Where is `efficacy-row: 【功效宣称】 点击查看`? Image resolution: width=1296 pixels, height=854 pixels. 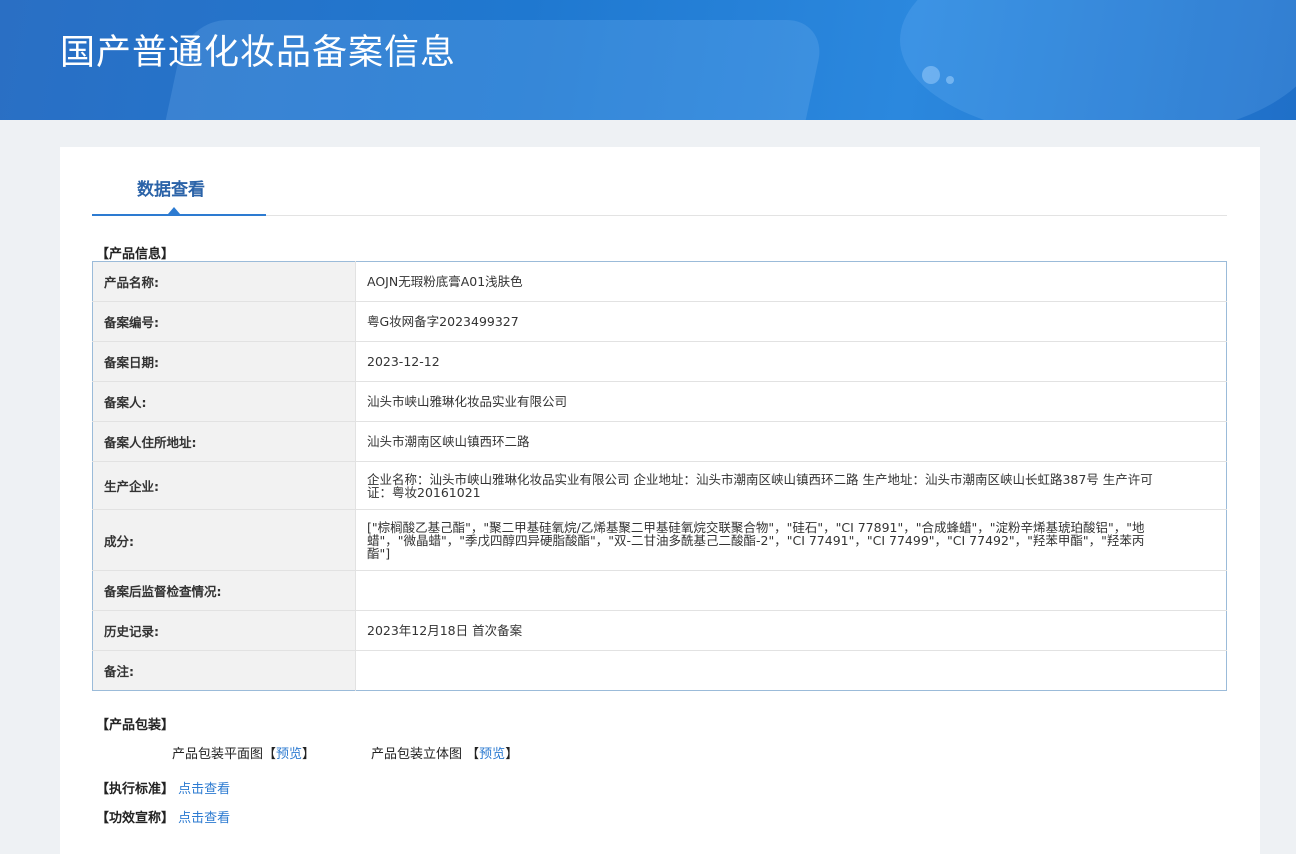 efficacy-row: 【功效宣称】 点击查看 is located at coordinates (163, 816).